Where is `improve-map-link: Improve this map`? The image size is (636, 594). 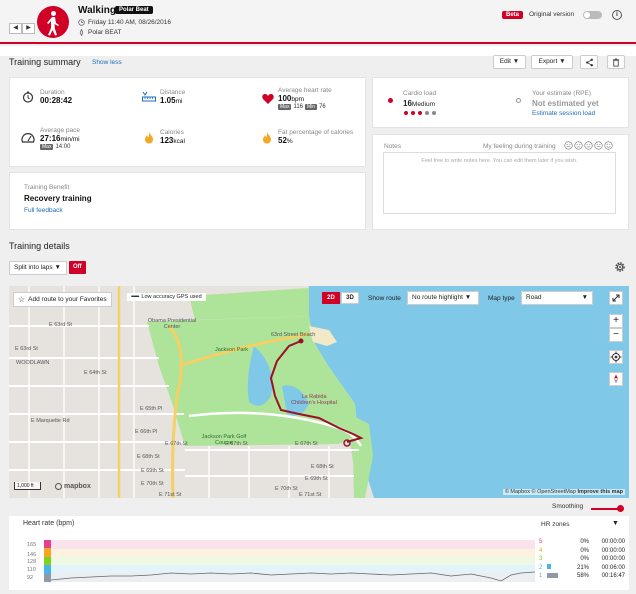 improve-map-link: Improve this map is located at coordinates (600, 492).